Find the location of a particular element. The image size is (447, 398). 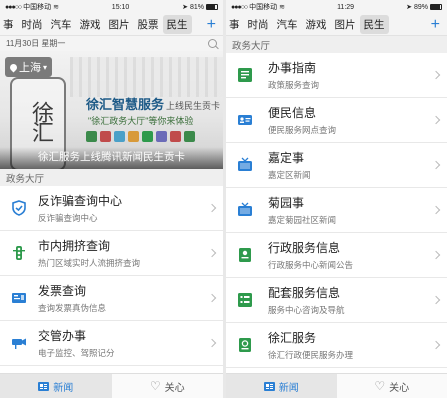

chevron-down-icon: ▾ is located at coordinates (45, 67).